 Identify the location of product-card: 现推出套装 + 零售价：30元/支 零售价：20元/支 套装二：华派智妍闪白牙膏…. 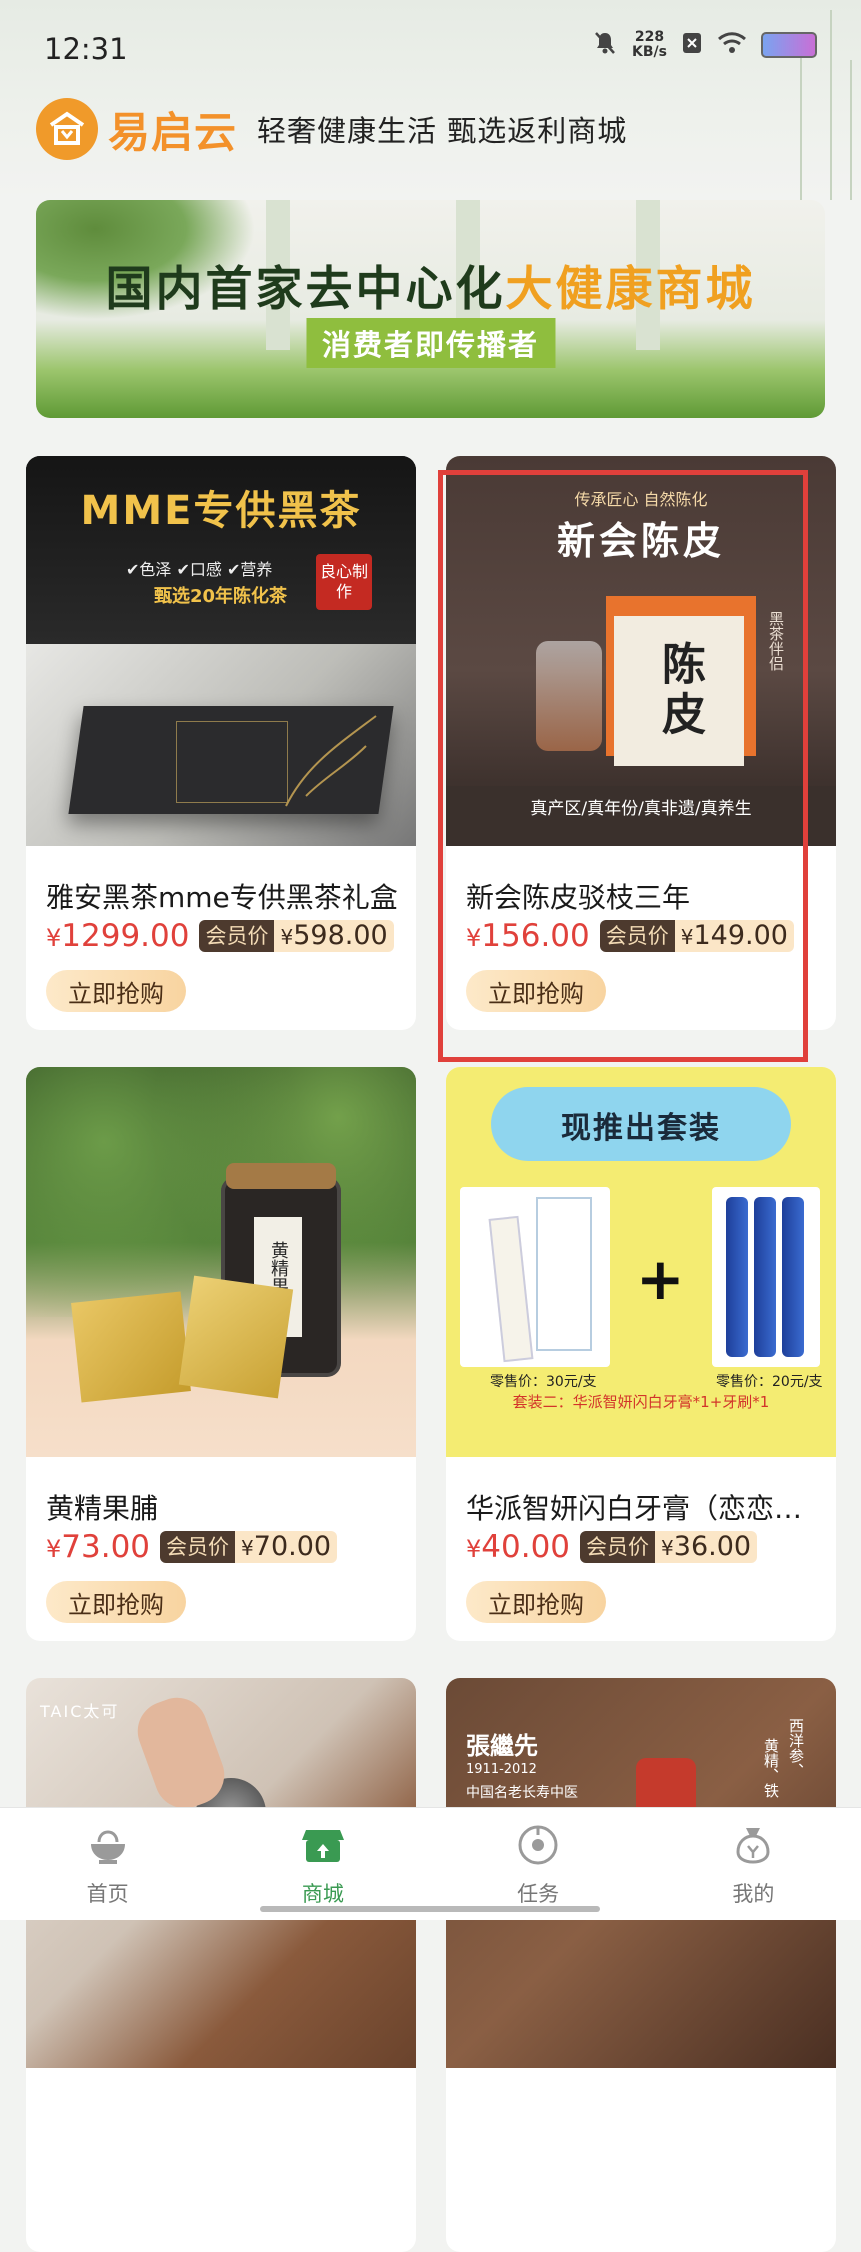
(641, 1354).